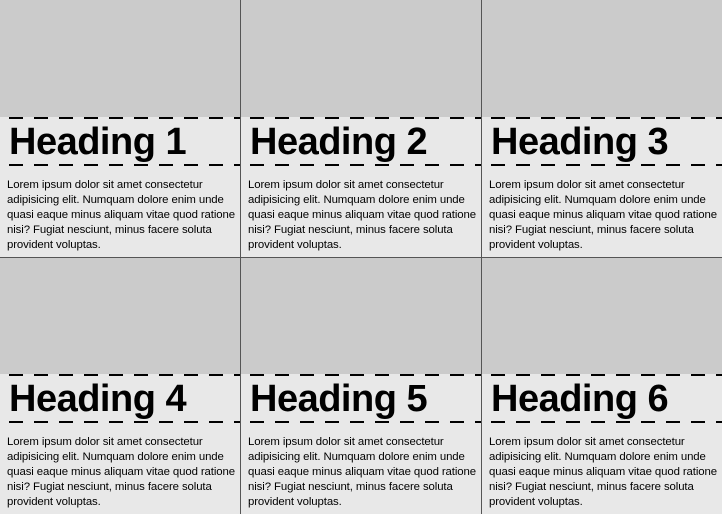 This screenshot has width=722, height=514. What do you see at coordinates (580, 399) in the screenshot?
I see `card-heading: Heading 6` at bounding box center [580, 399].